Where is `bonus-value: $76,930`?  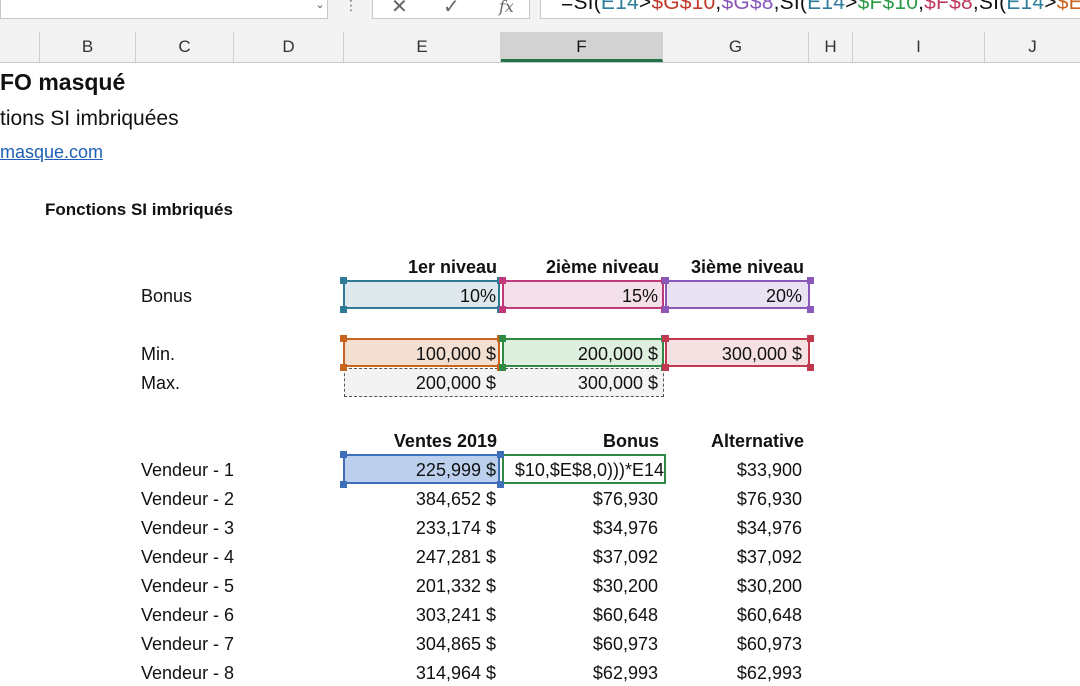 bonus-value: $76,930 is located at coordinates (579, 499).